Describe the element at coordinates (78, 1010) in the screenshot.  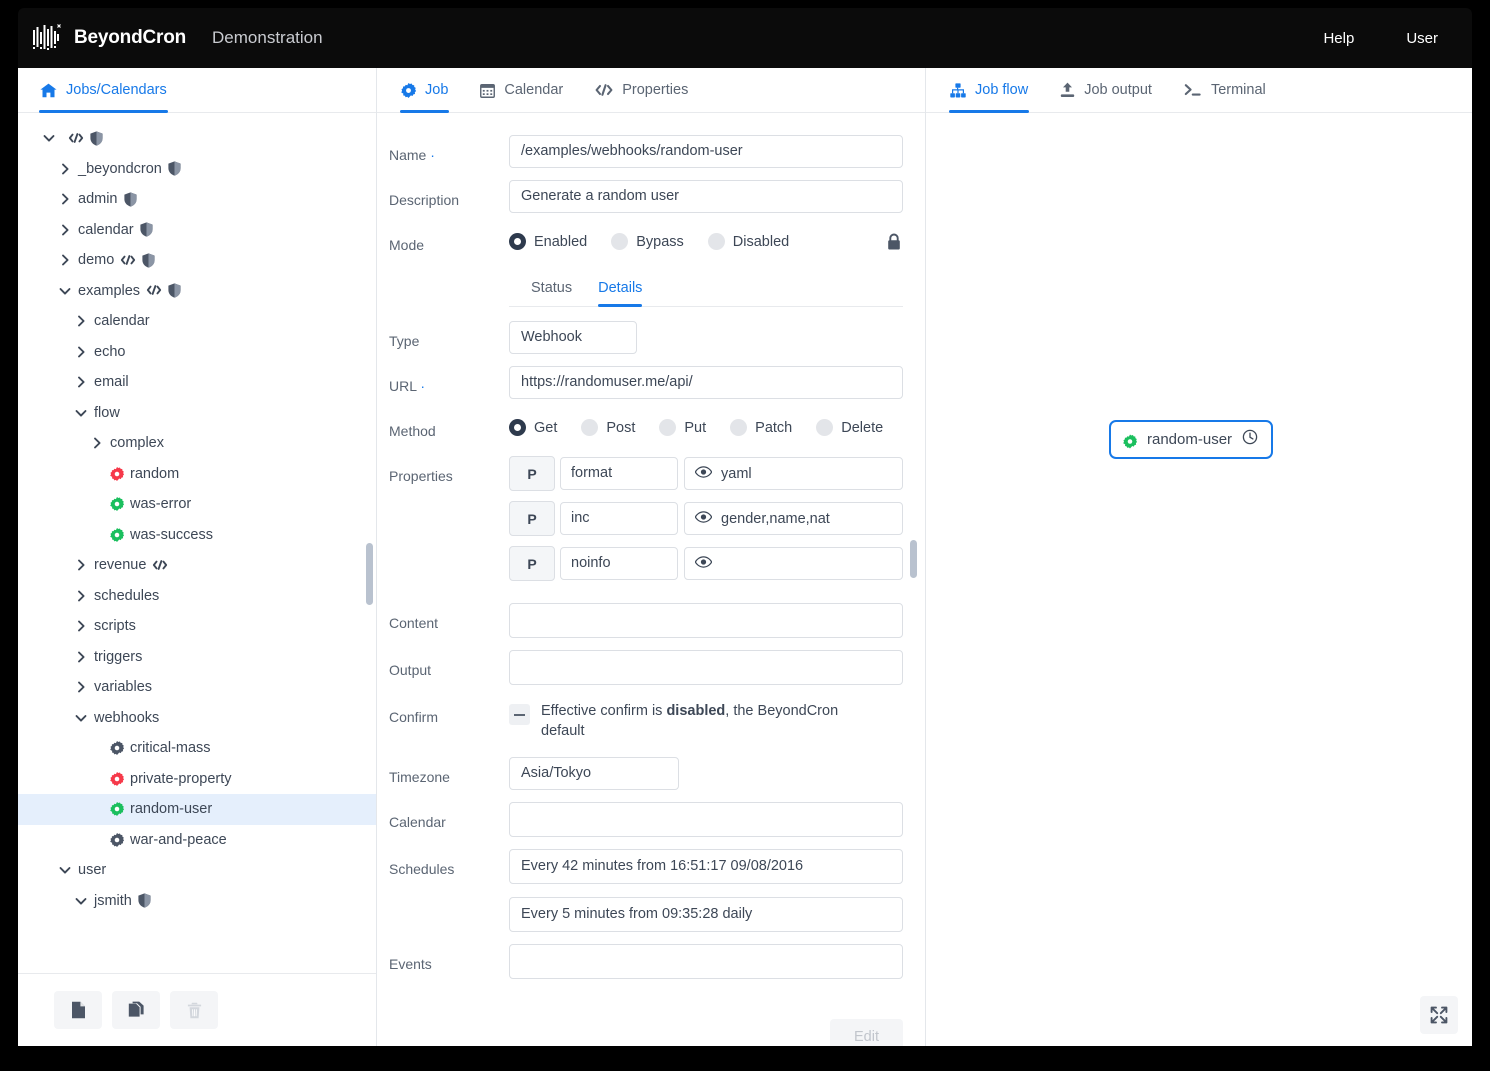
I see `new-file-button` at that location.